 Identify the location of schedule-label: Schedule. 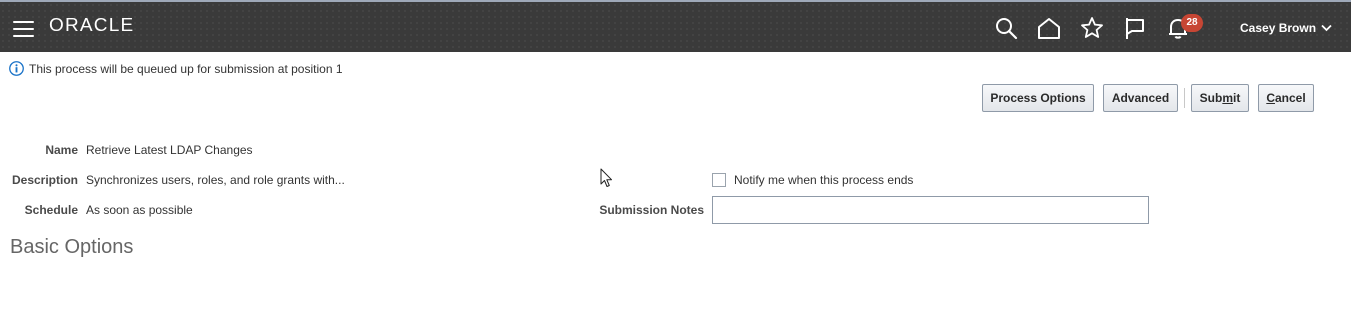
(51, 210).